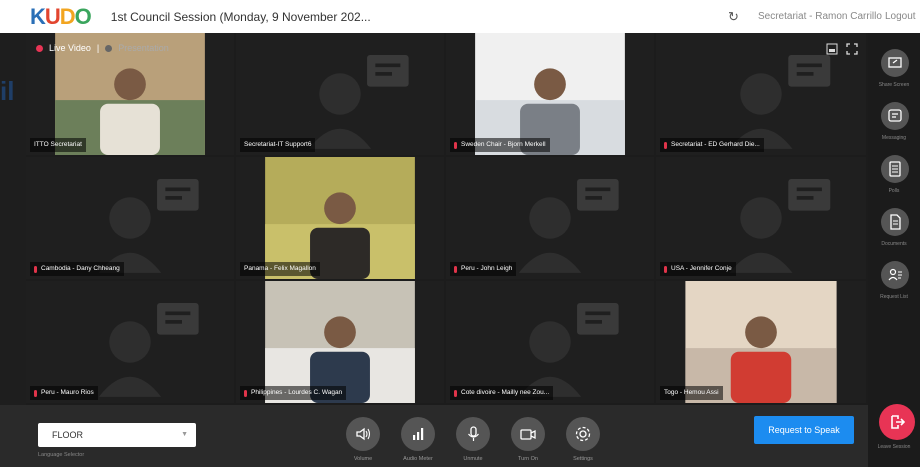  I want to click on participant-tile: Peru - Mauro Rios, so click(130, 342).